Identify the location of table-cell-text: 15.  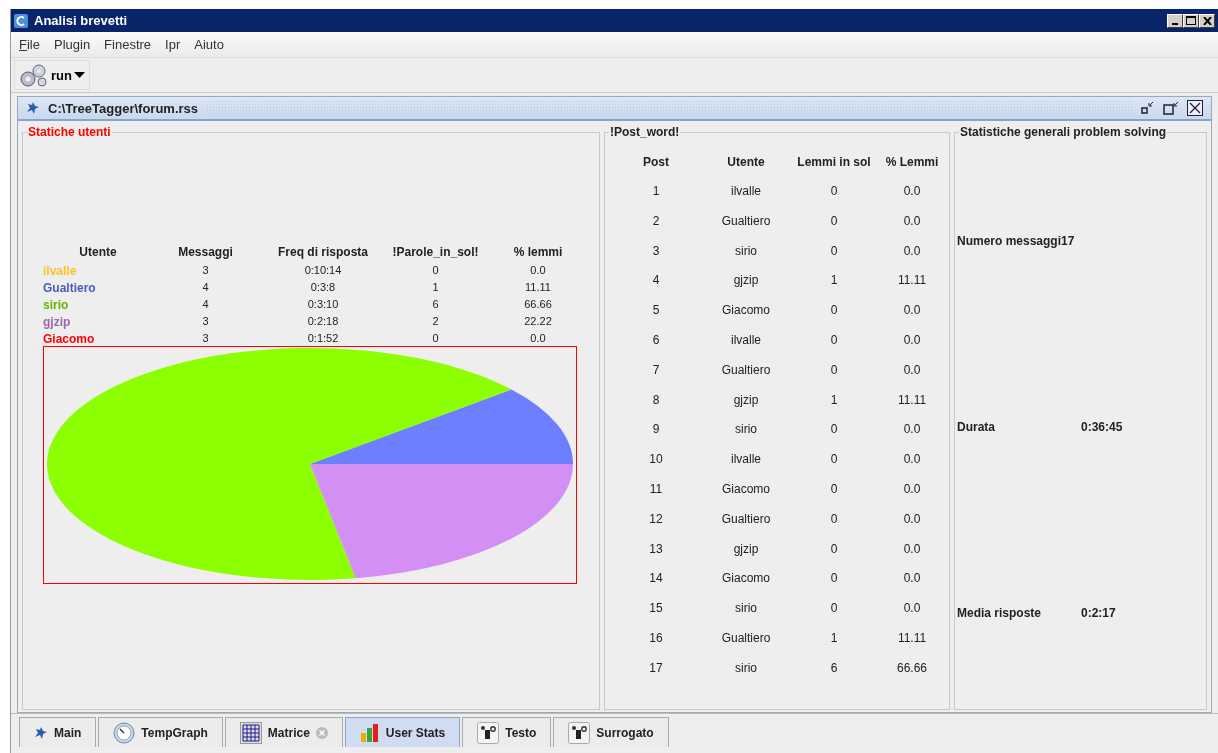
(656, 609).